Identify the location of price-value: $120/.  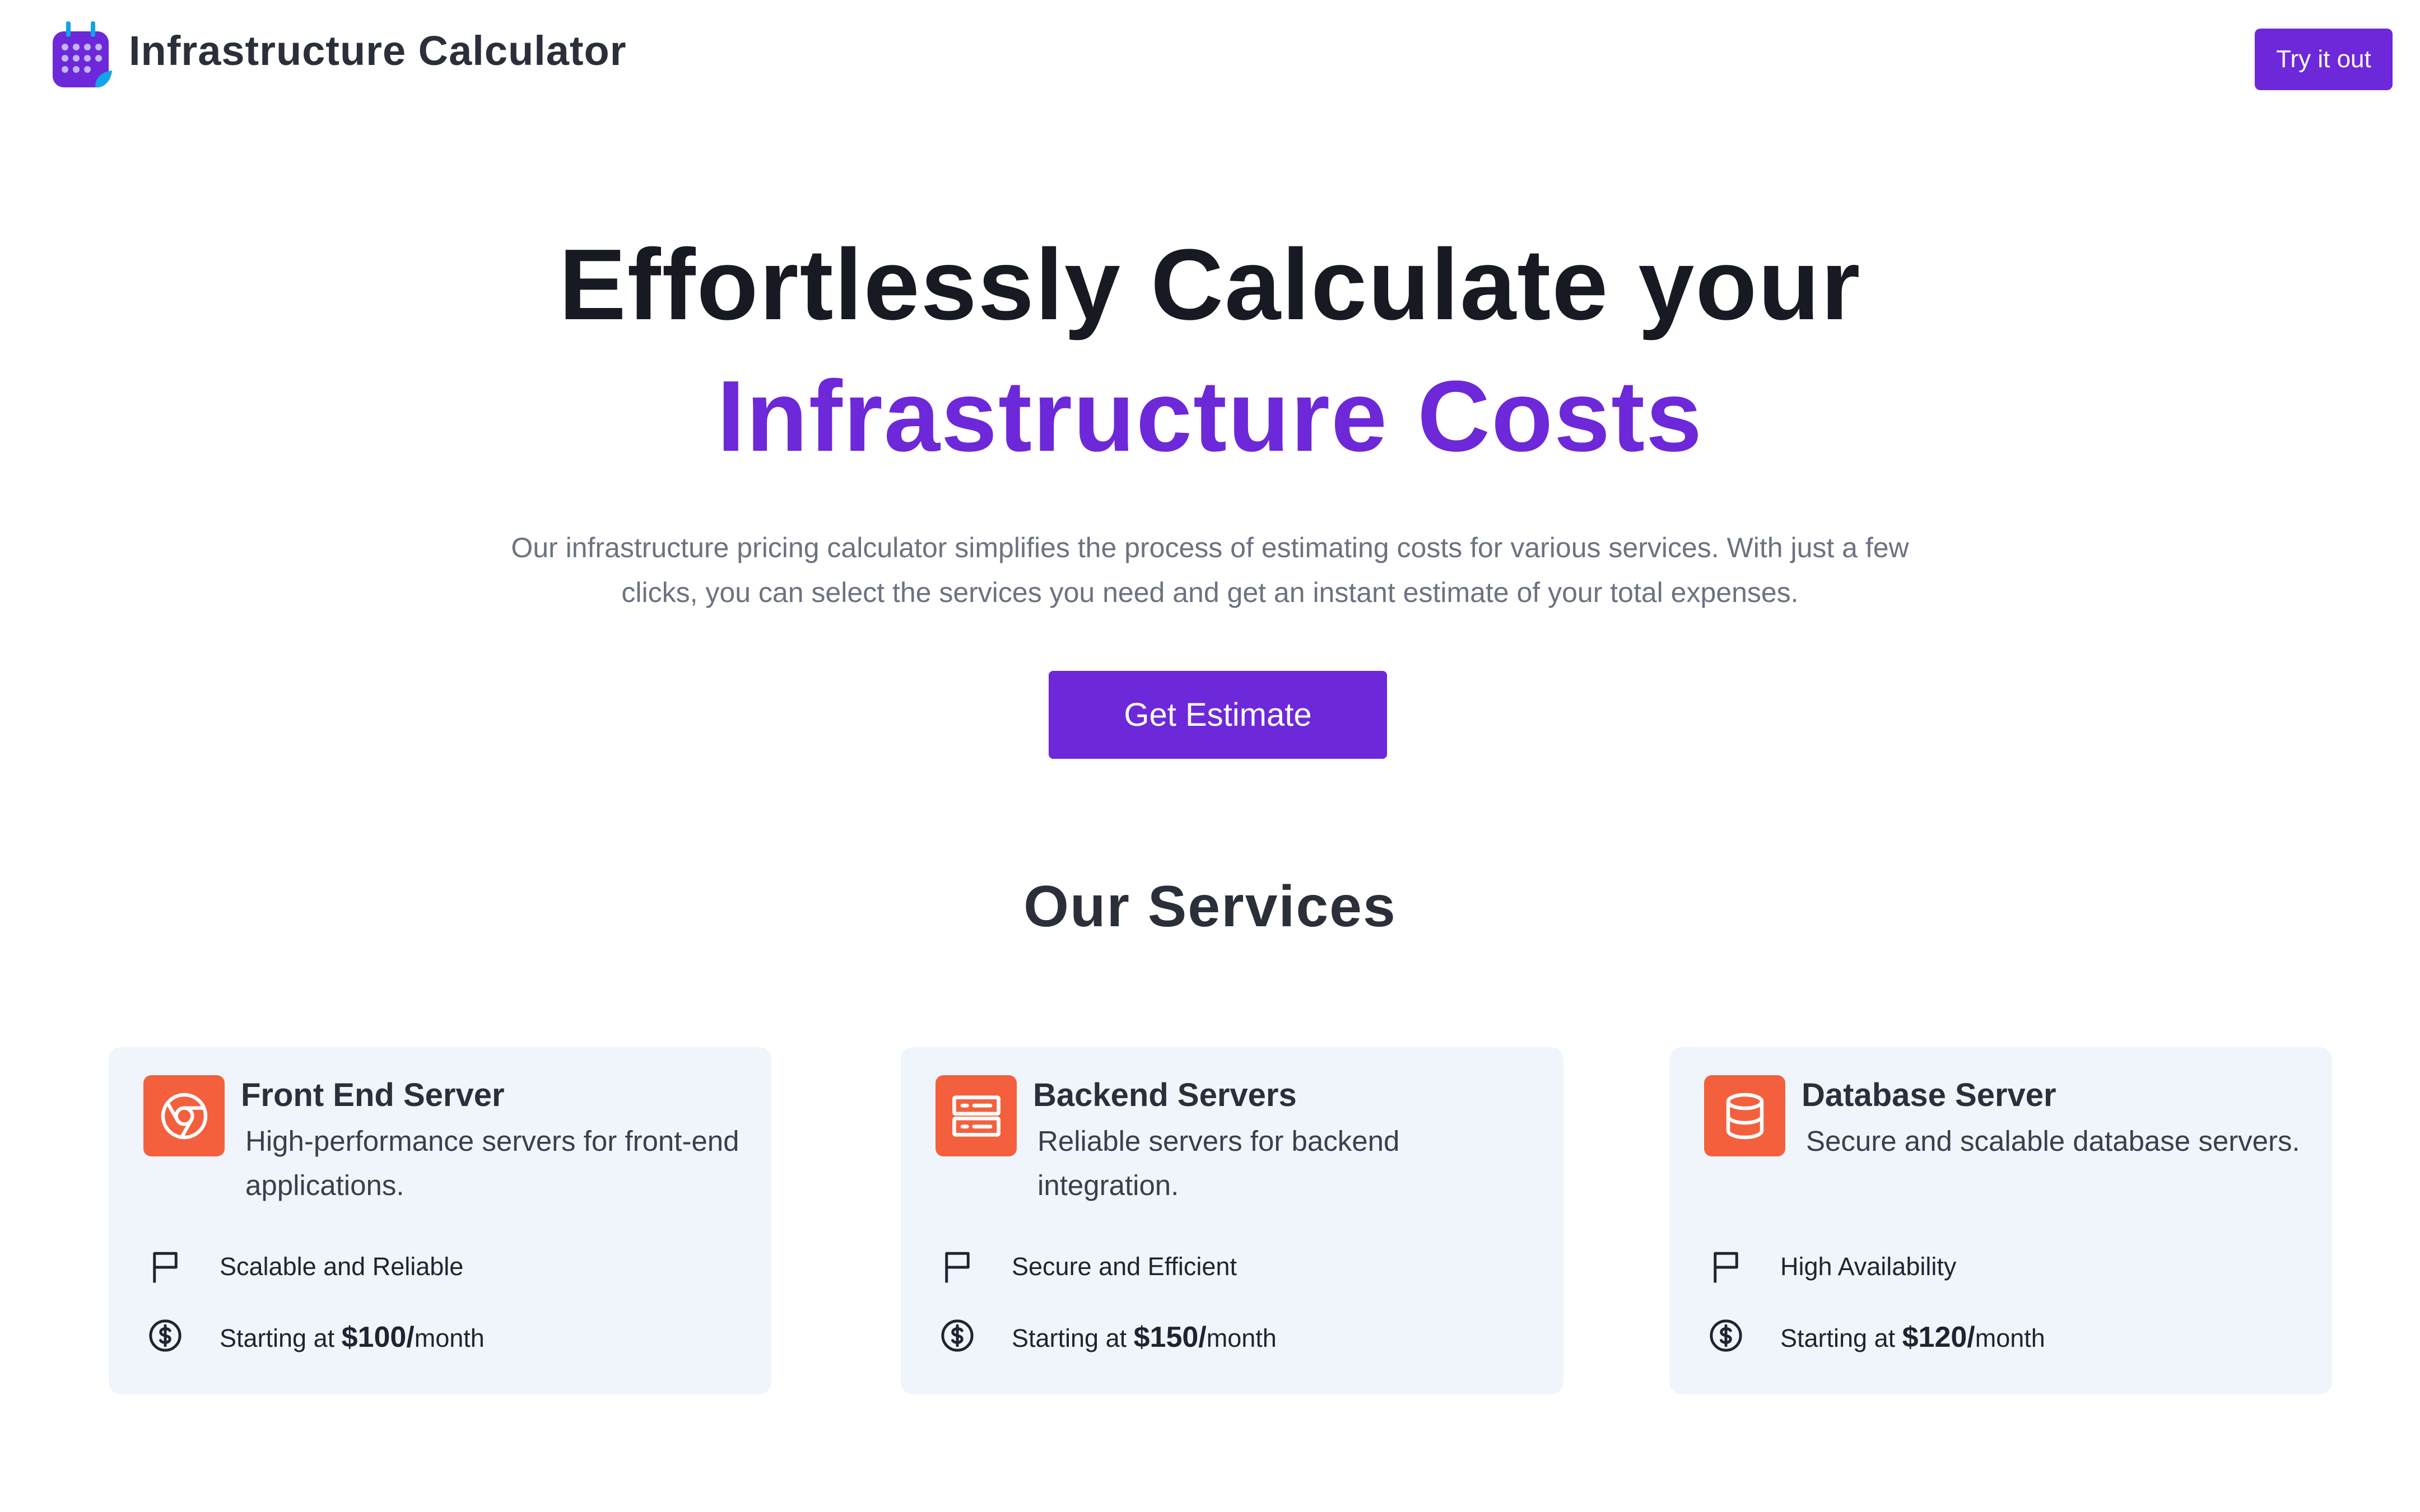
(1939, 1338).